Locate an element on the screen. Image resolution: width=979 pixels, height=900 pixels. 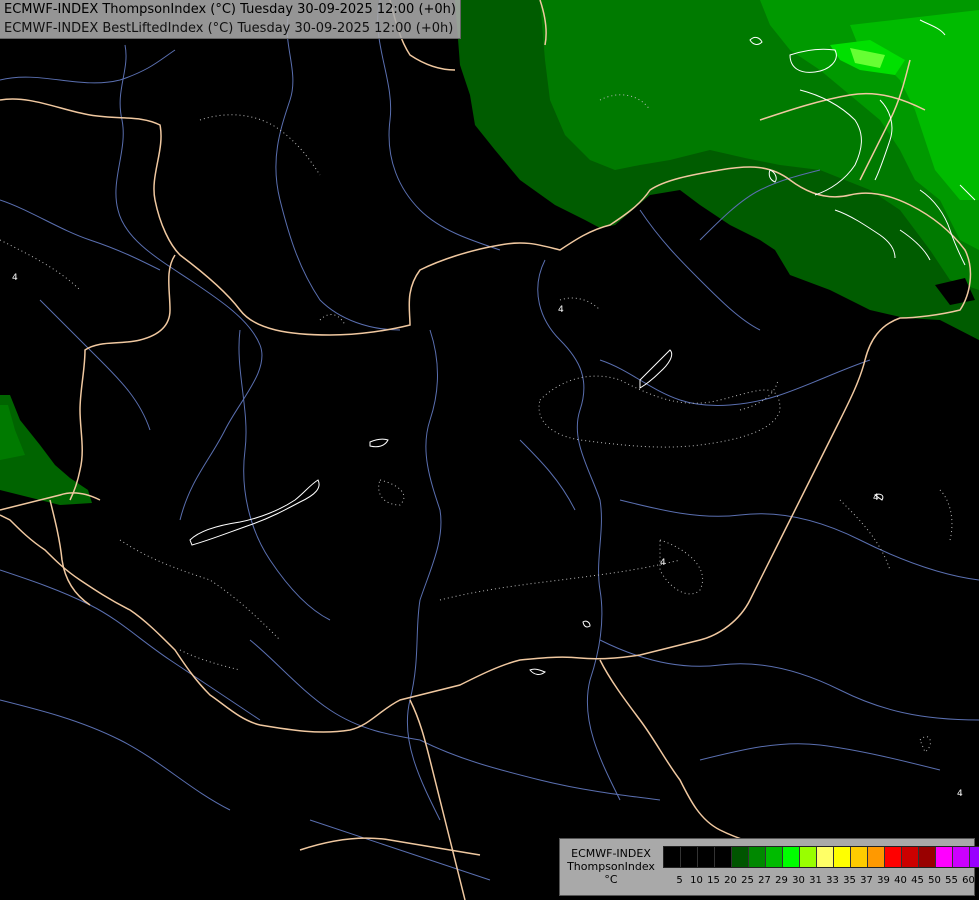
legend-tick-label: 31 is located at coordinates (815, 880).